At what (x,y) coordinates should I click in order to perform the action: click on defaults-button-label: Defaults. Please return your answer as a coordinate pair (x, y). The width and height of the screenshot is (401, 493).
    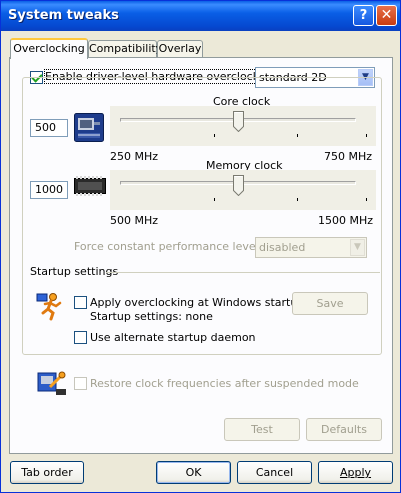
    Looking at the image, I should click on (344, 429).